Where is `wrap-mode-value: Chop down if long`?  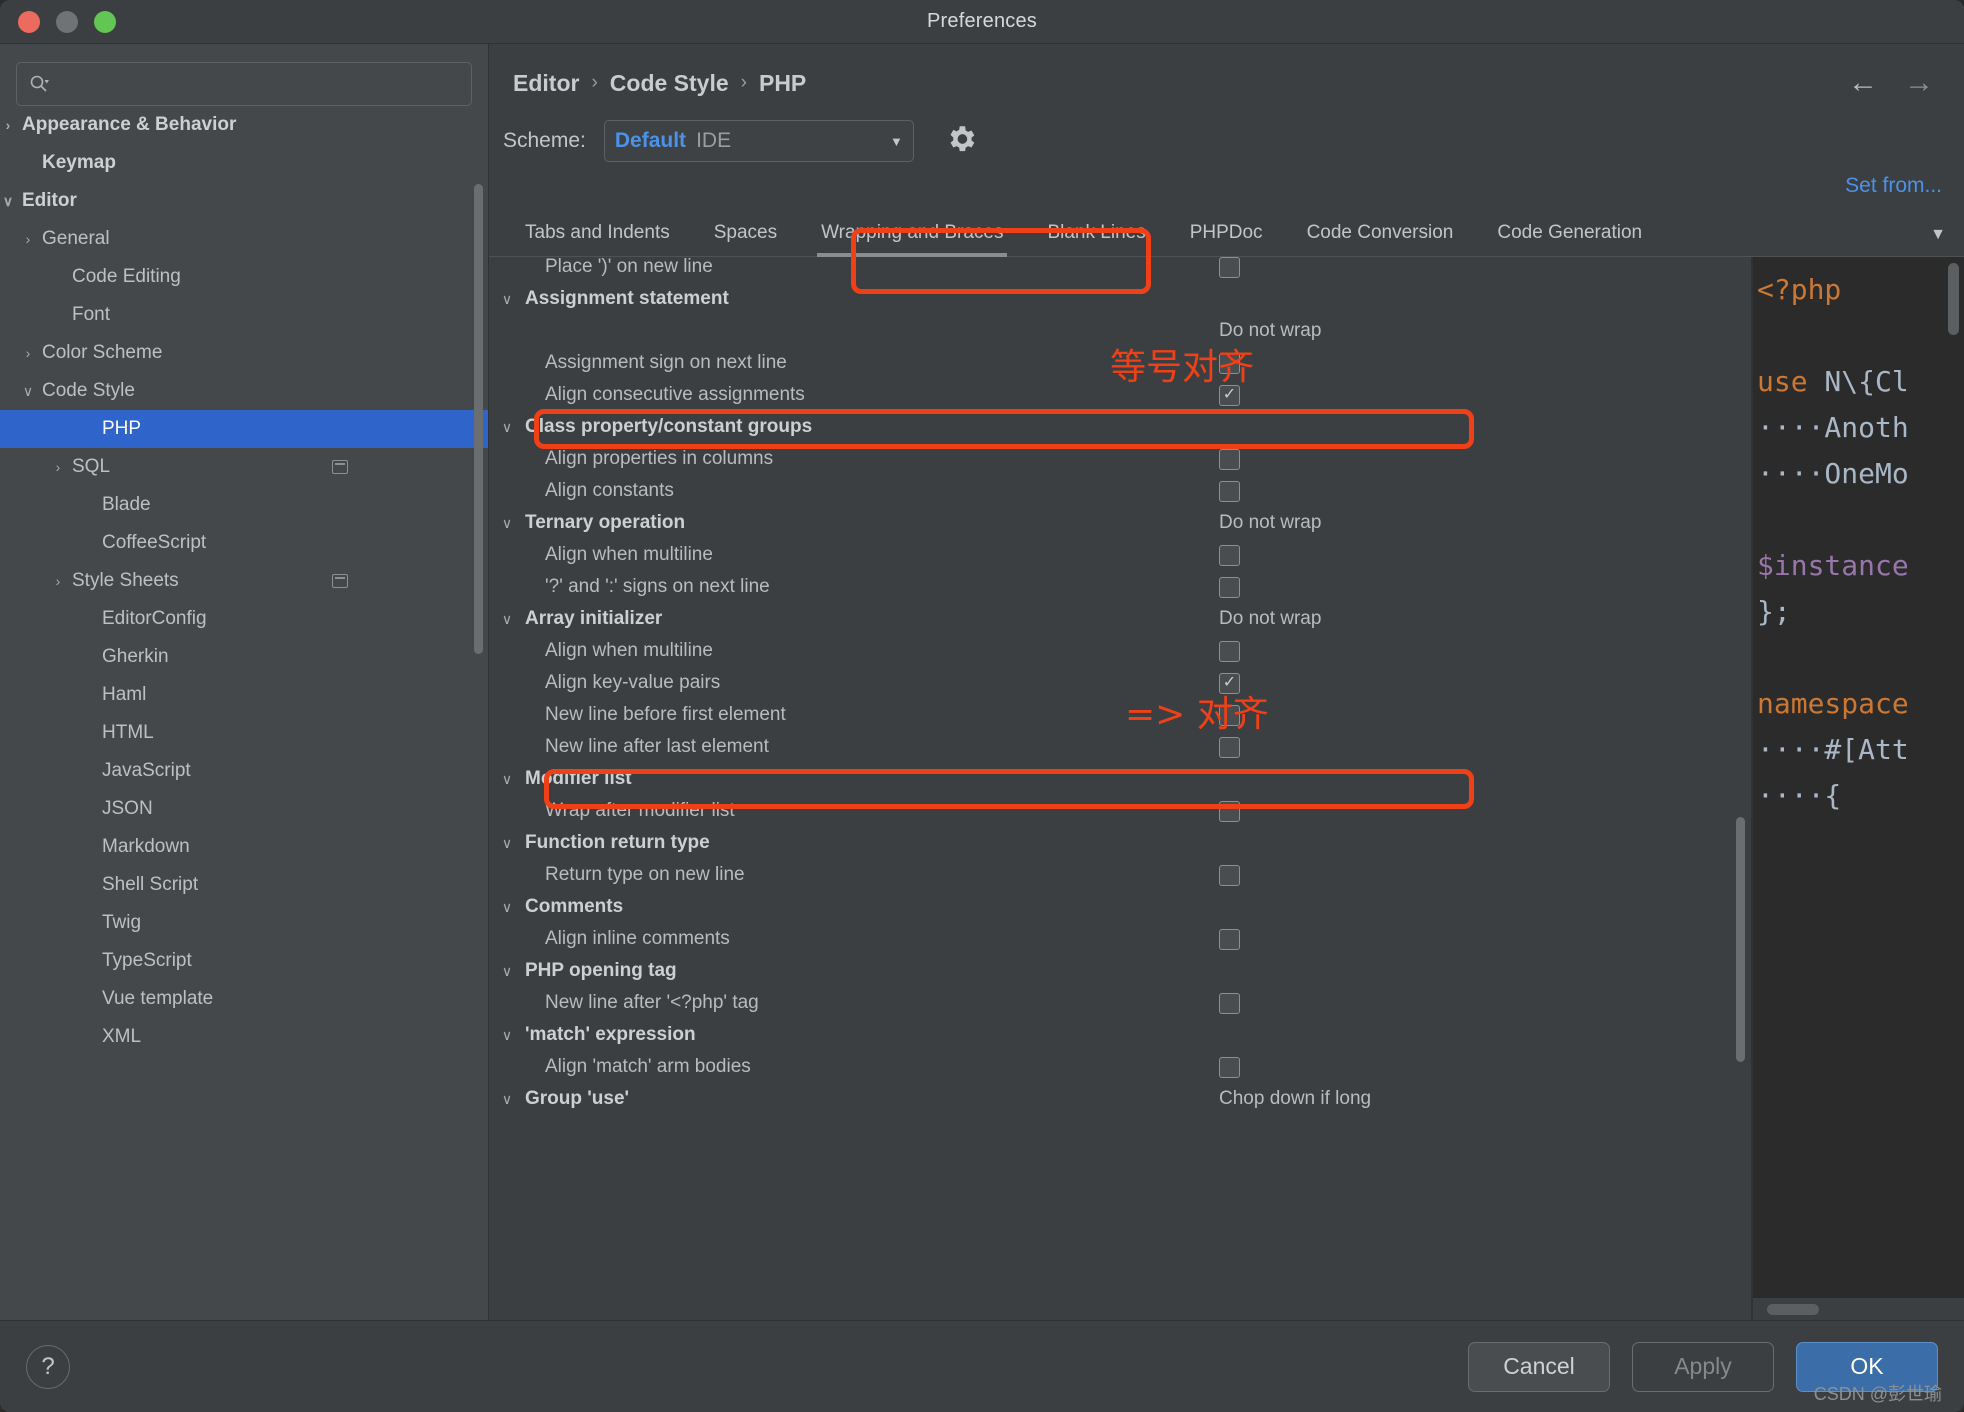 wrap-mode-value: Chop down if long is located at coordinates (1295, 1099).